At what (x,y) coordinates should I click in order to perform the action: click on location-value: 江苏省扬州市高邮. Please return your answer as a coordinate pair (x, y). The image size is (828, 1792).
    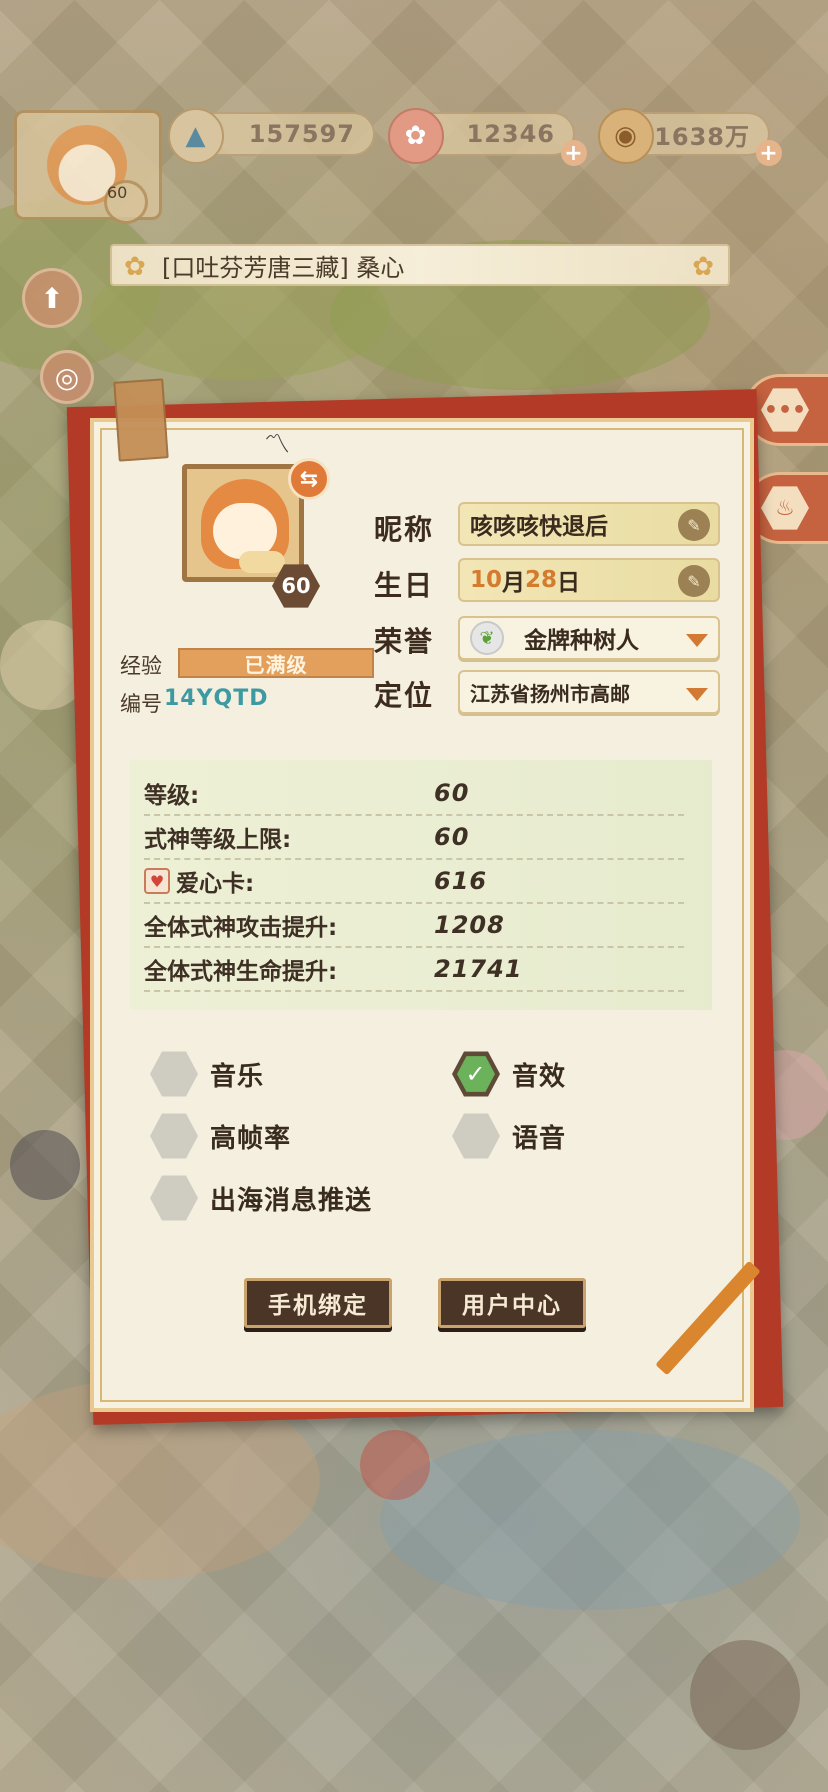
    Looking at the image, I should click on (550, 693).